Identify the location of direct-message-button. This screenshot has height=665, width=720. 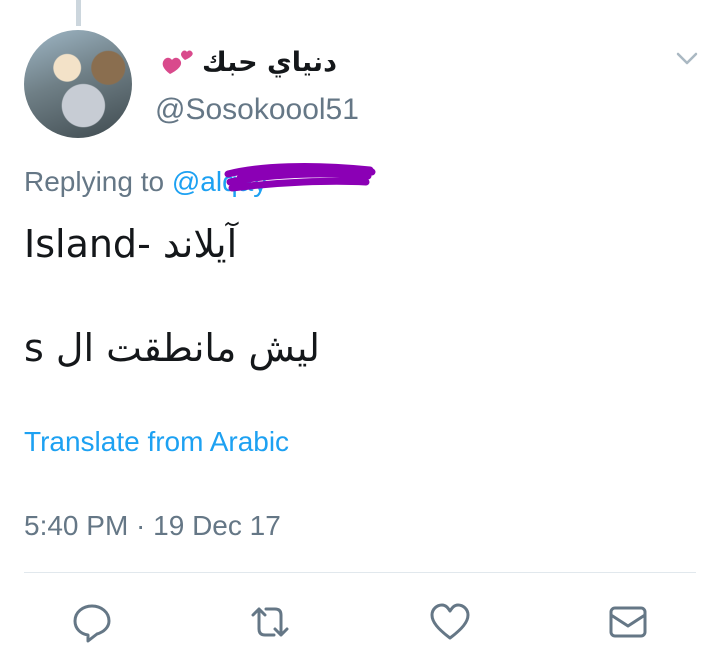
(628, 622).